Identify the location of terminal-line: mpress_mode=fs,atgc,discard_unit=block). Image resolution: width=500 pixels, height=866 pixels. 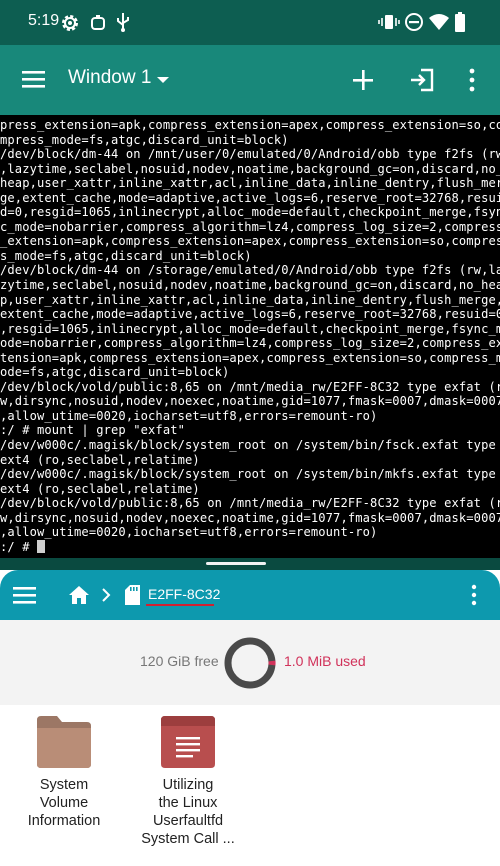
(144, 139).